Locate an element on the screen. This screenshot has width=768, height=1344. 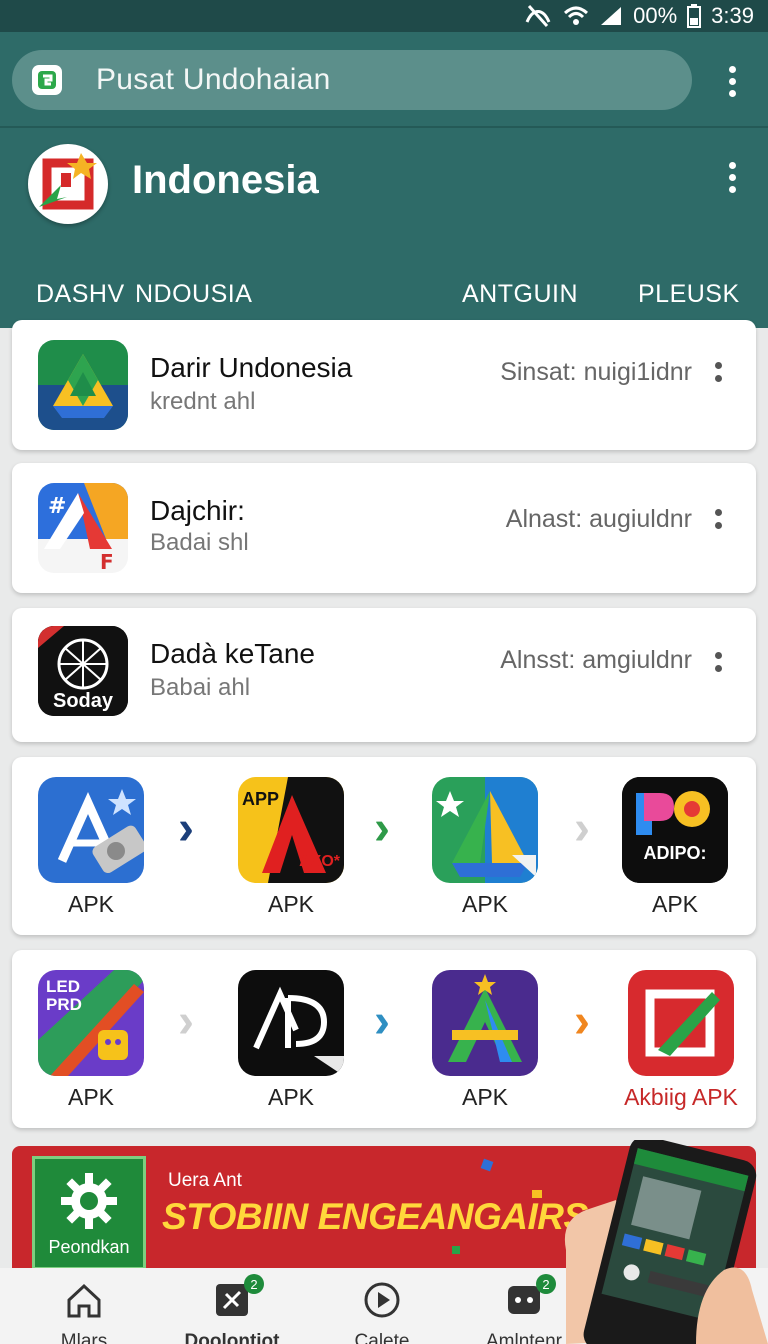
list-item: # F Dajchir: Badai shl Alnast: augiuldnr is located at coordinates (384, 528).